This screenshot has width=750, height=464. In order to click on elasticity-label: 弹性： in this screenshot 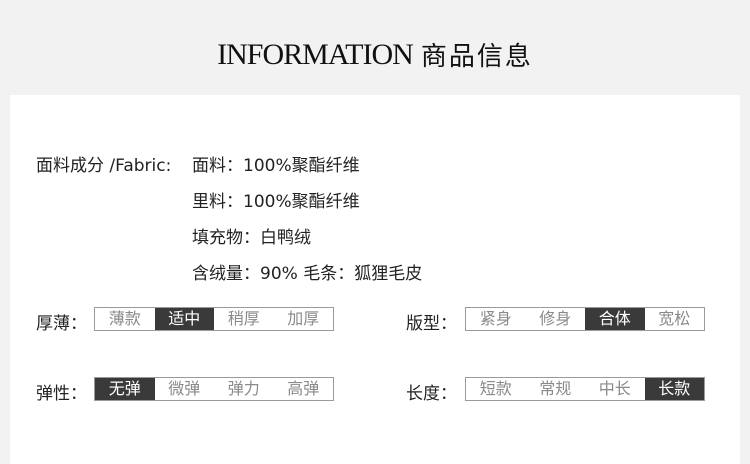, I will do `click(61, 394)`.